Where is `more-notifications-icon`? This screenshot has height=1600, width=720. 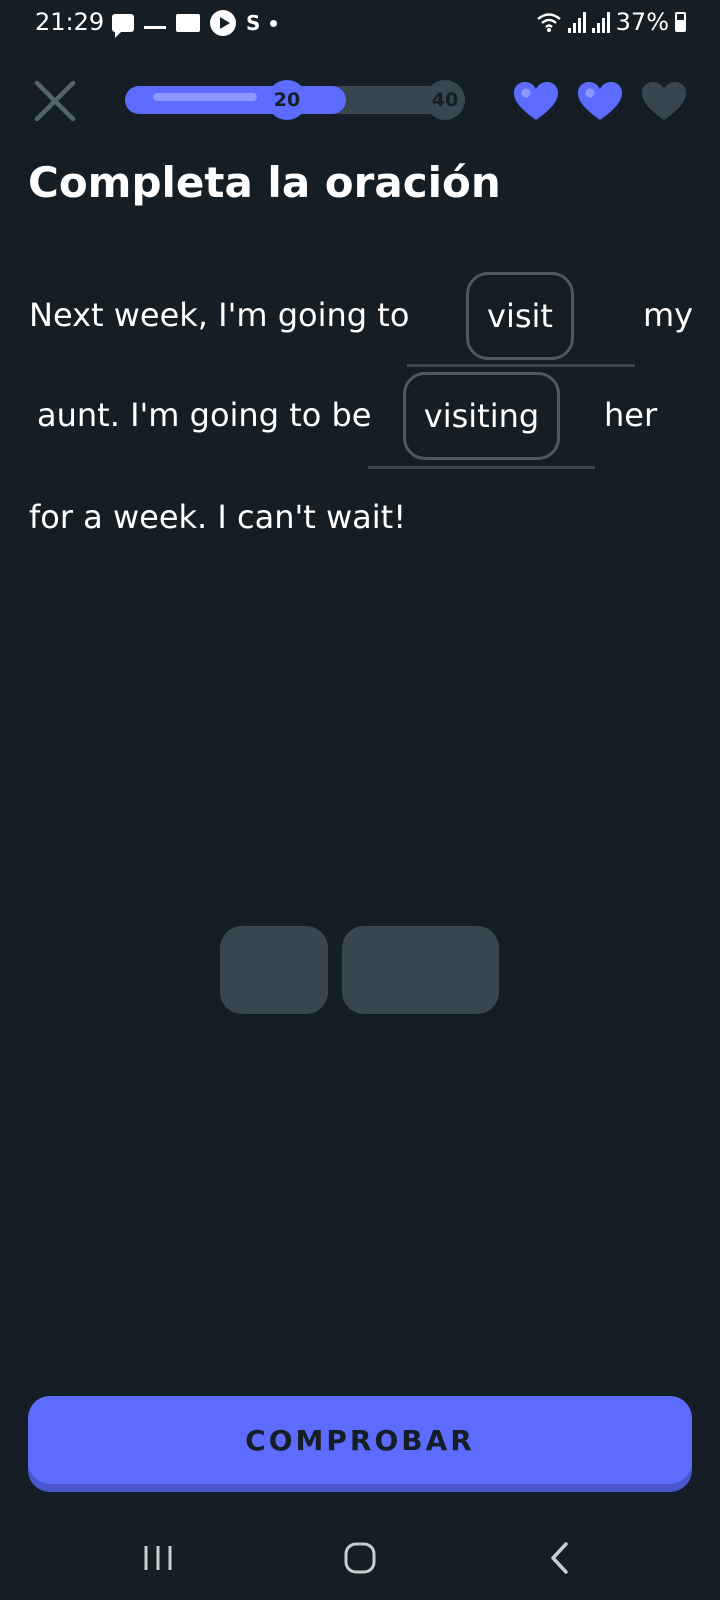 more-notifications-icon is located at coordinates (274, 23).